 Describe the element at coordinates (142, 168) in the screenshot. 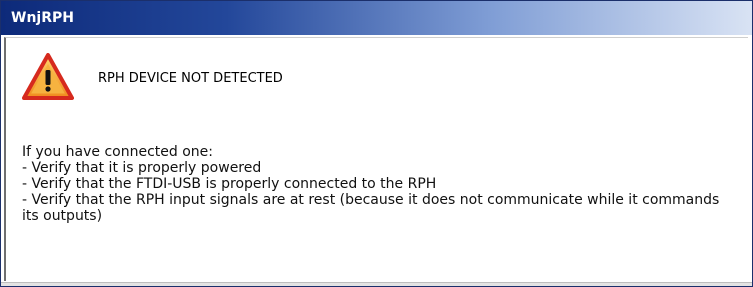

I see `message-line-power: - Verify that it is properly powered` at that location.